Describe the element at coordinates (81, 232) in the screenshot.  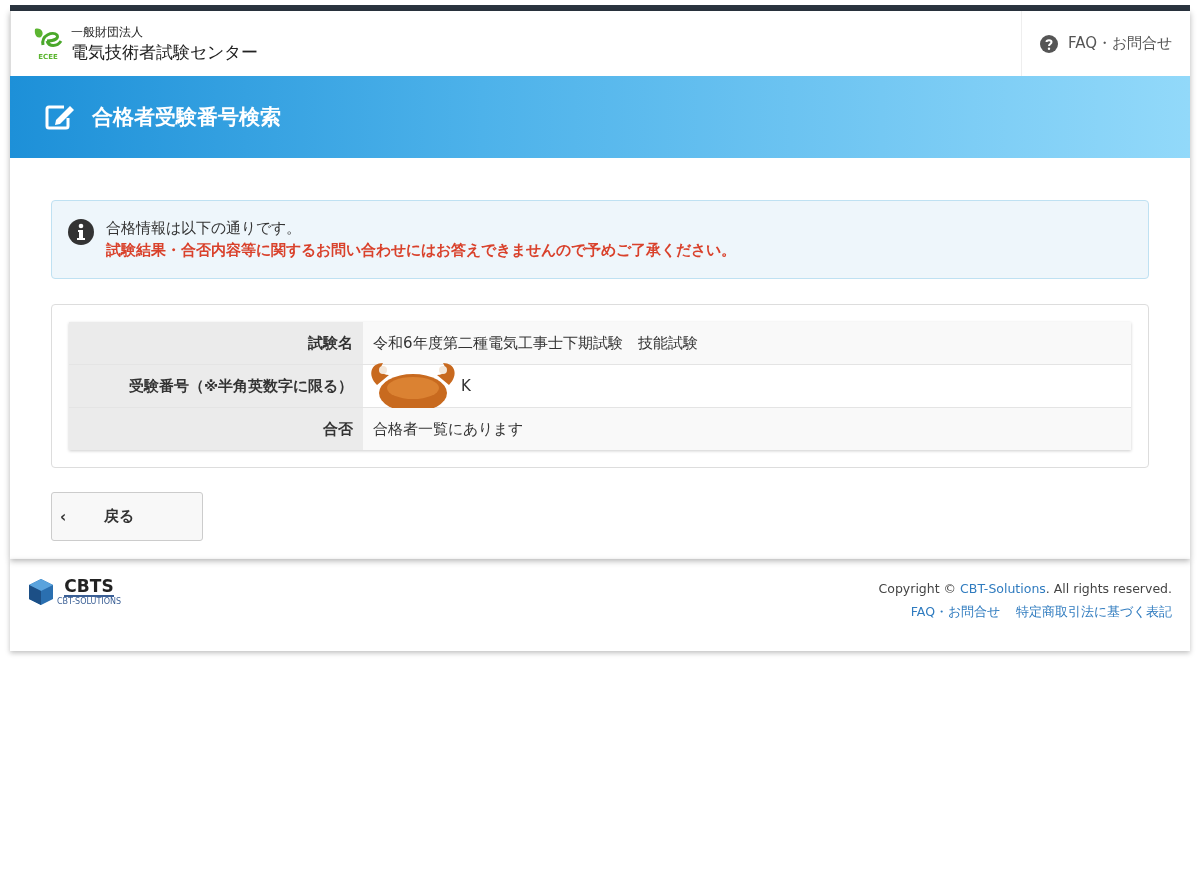
I see `info-icon` at that location.